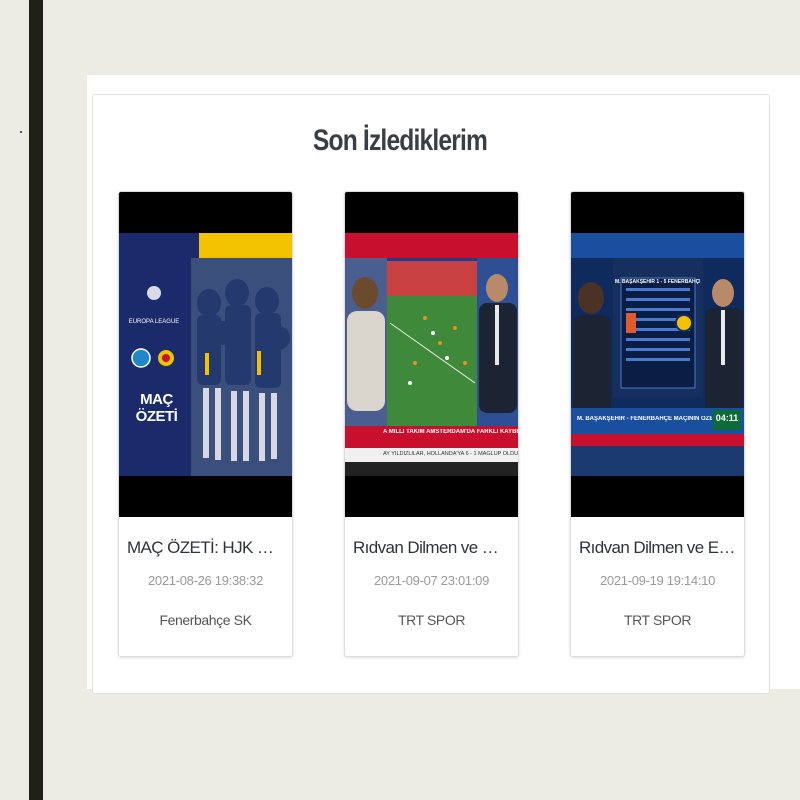 This screenshot has height=800, width=800. What do you see at coordinates (400, 140) in the screenshot?
I see `page-title: Son İzlediklerim` at bounding box center [400, 140].